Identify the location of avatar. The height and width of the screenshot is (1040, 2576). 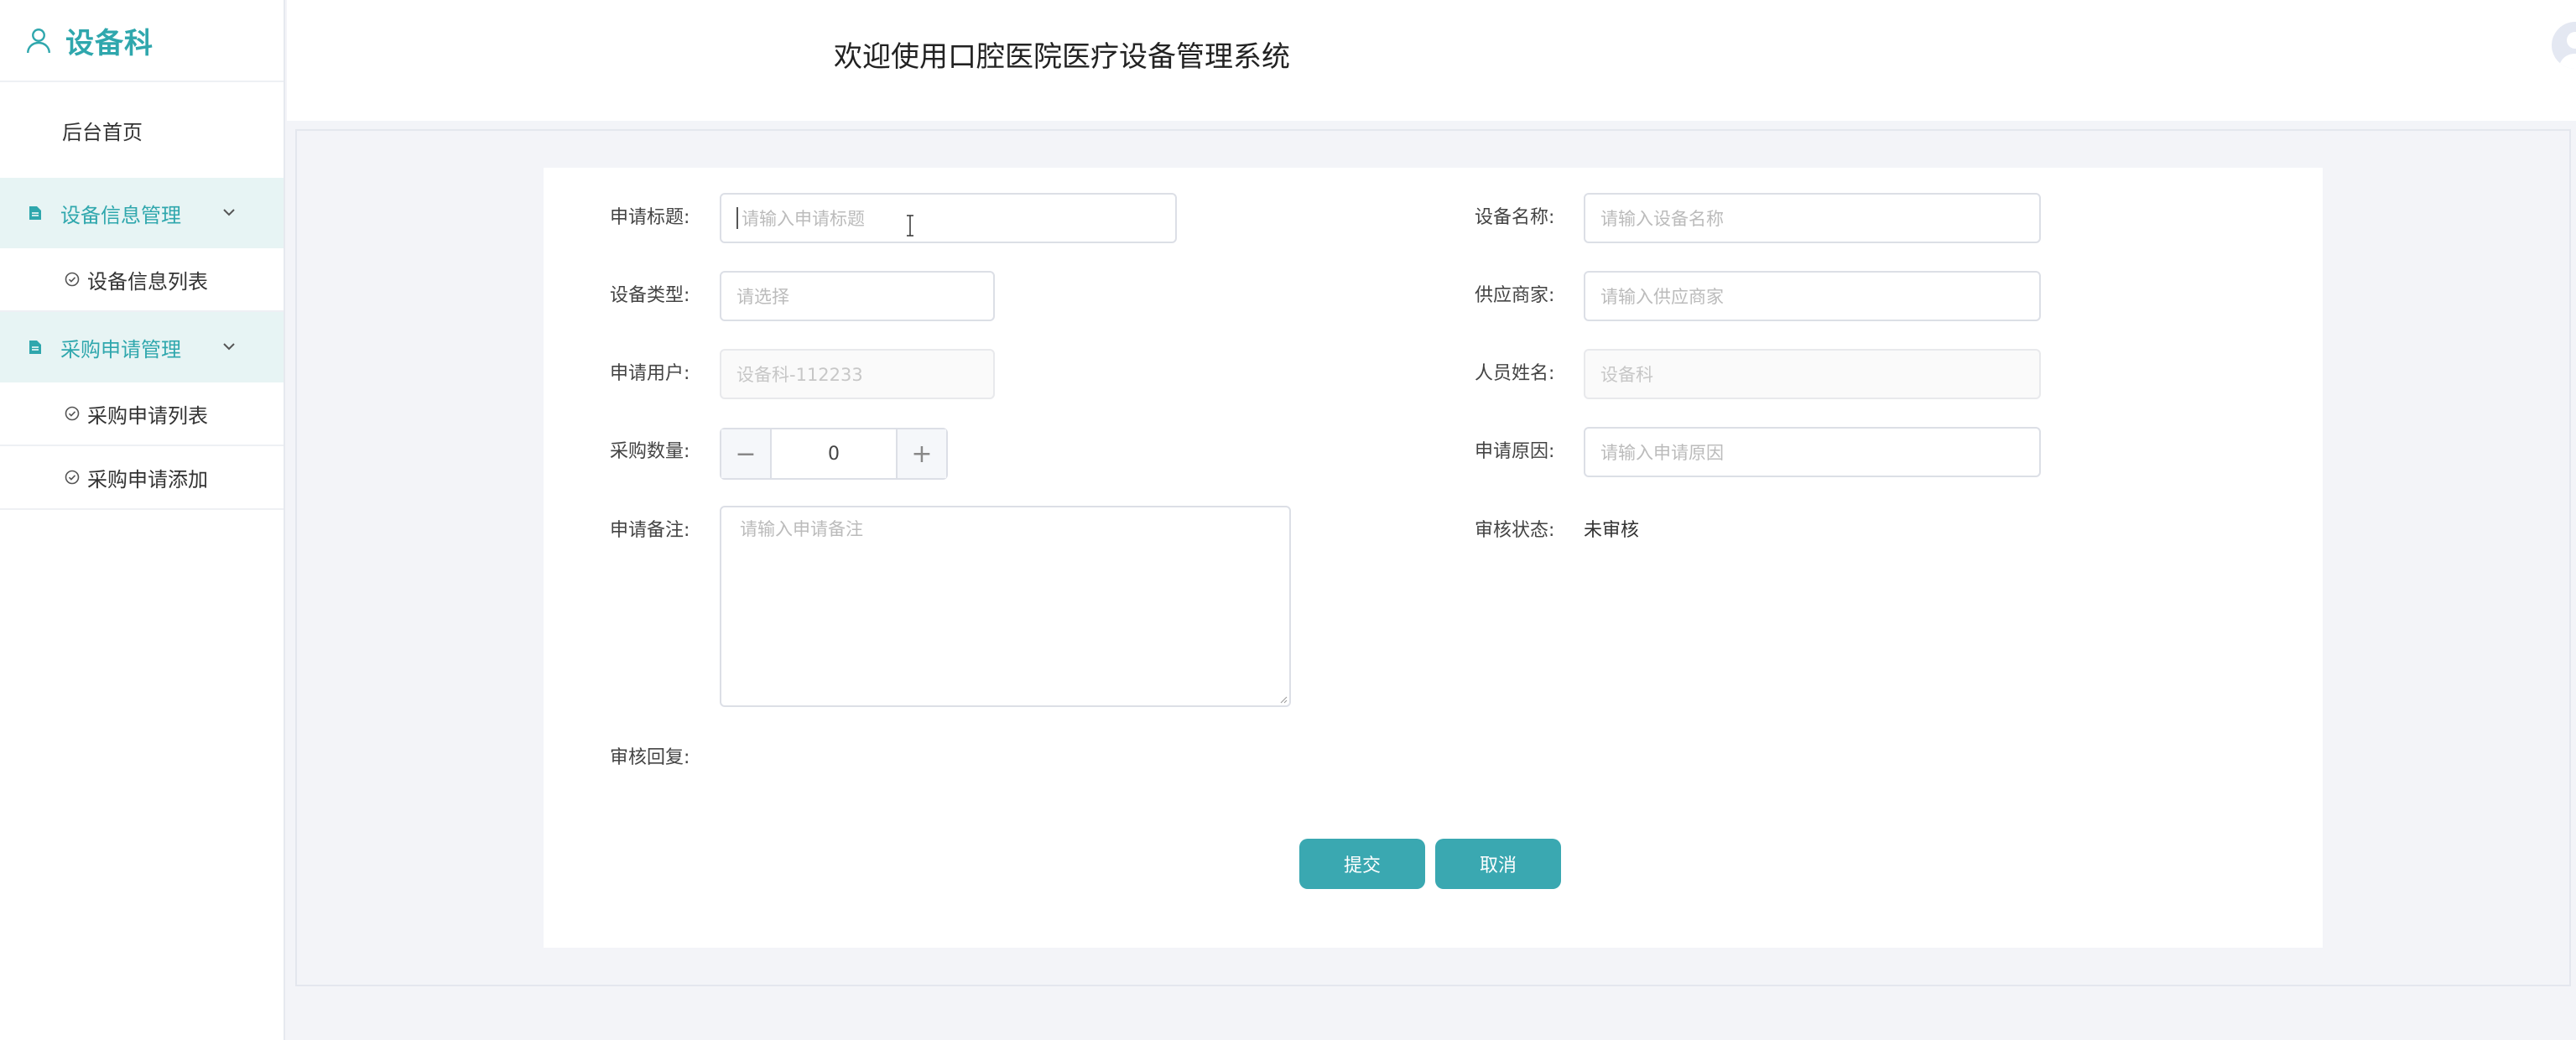
(2564, 45).